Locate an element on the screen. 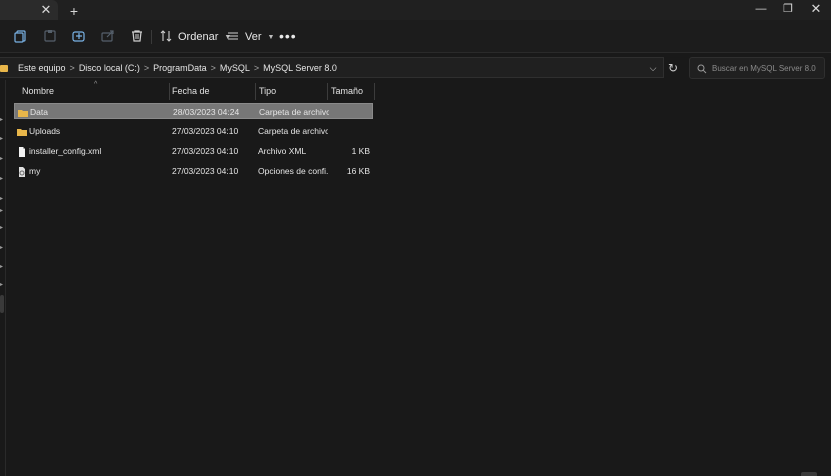 Image resolution: width=831 pixels, height=476 pixels. column-header-size: Tamaño is located at coordinates (348, 91).